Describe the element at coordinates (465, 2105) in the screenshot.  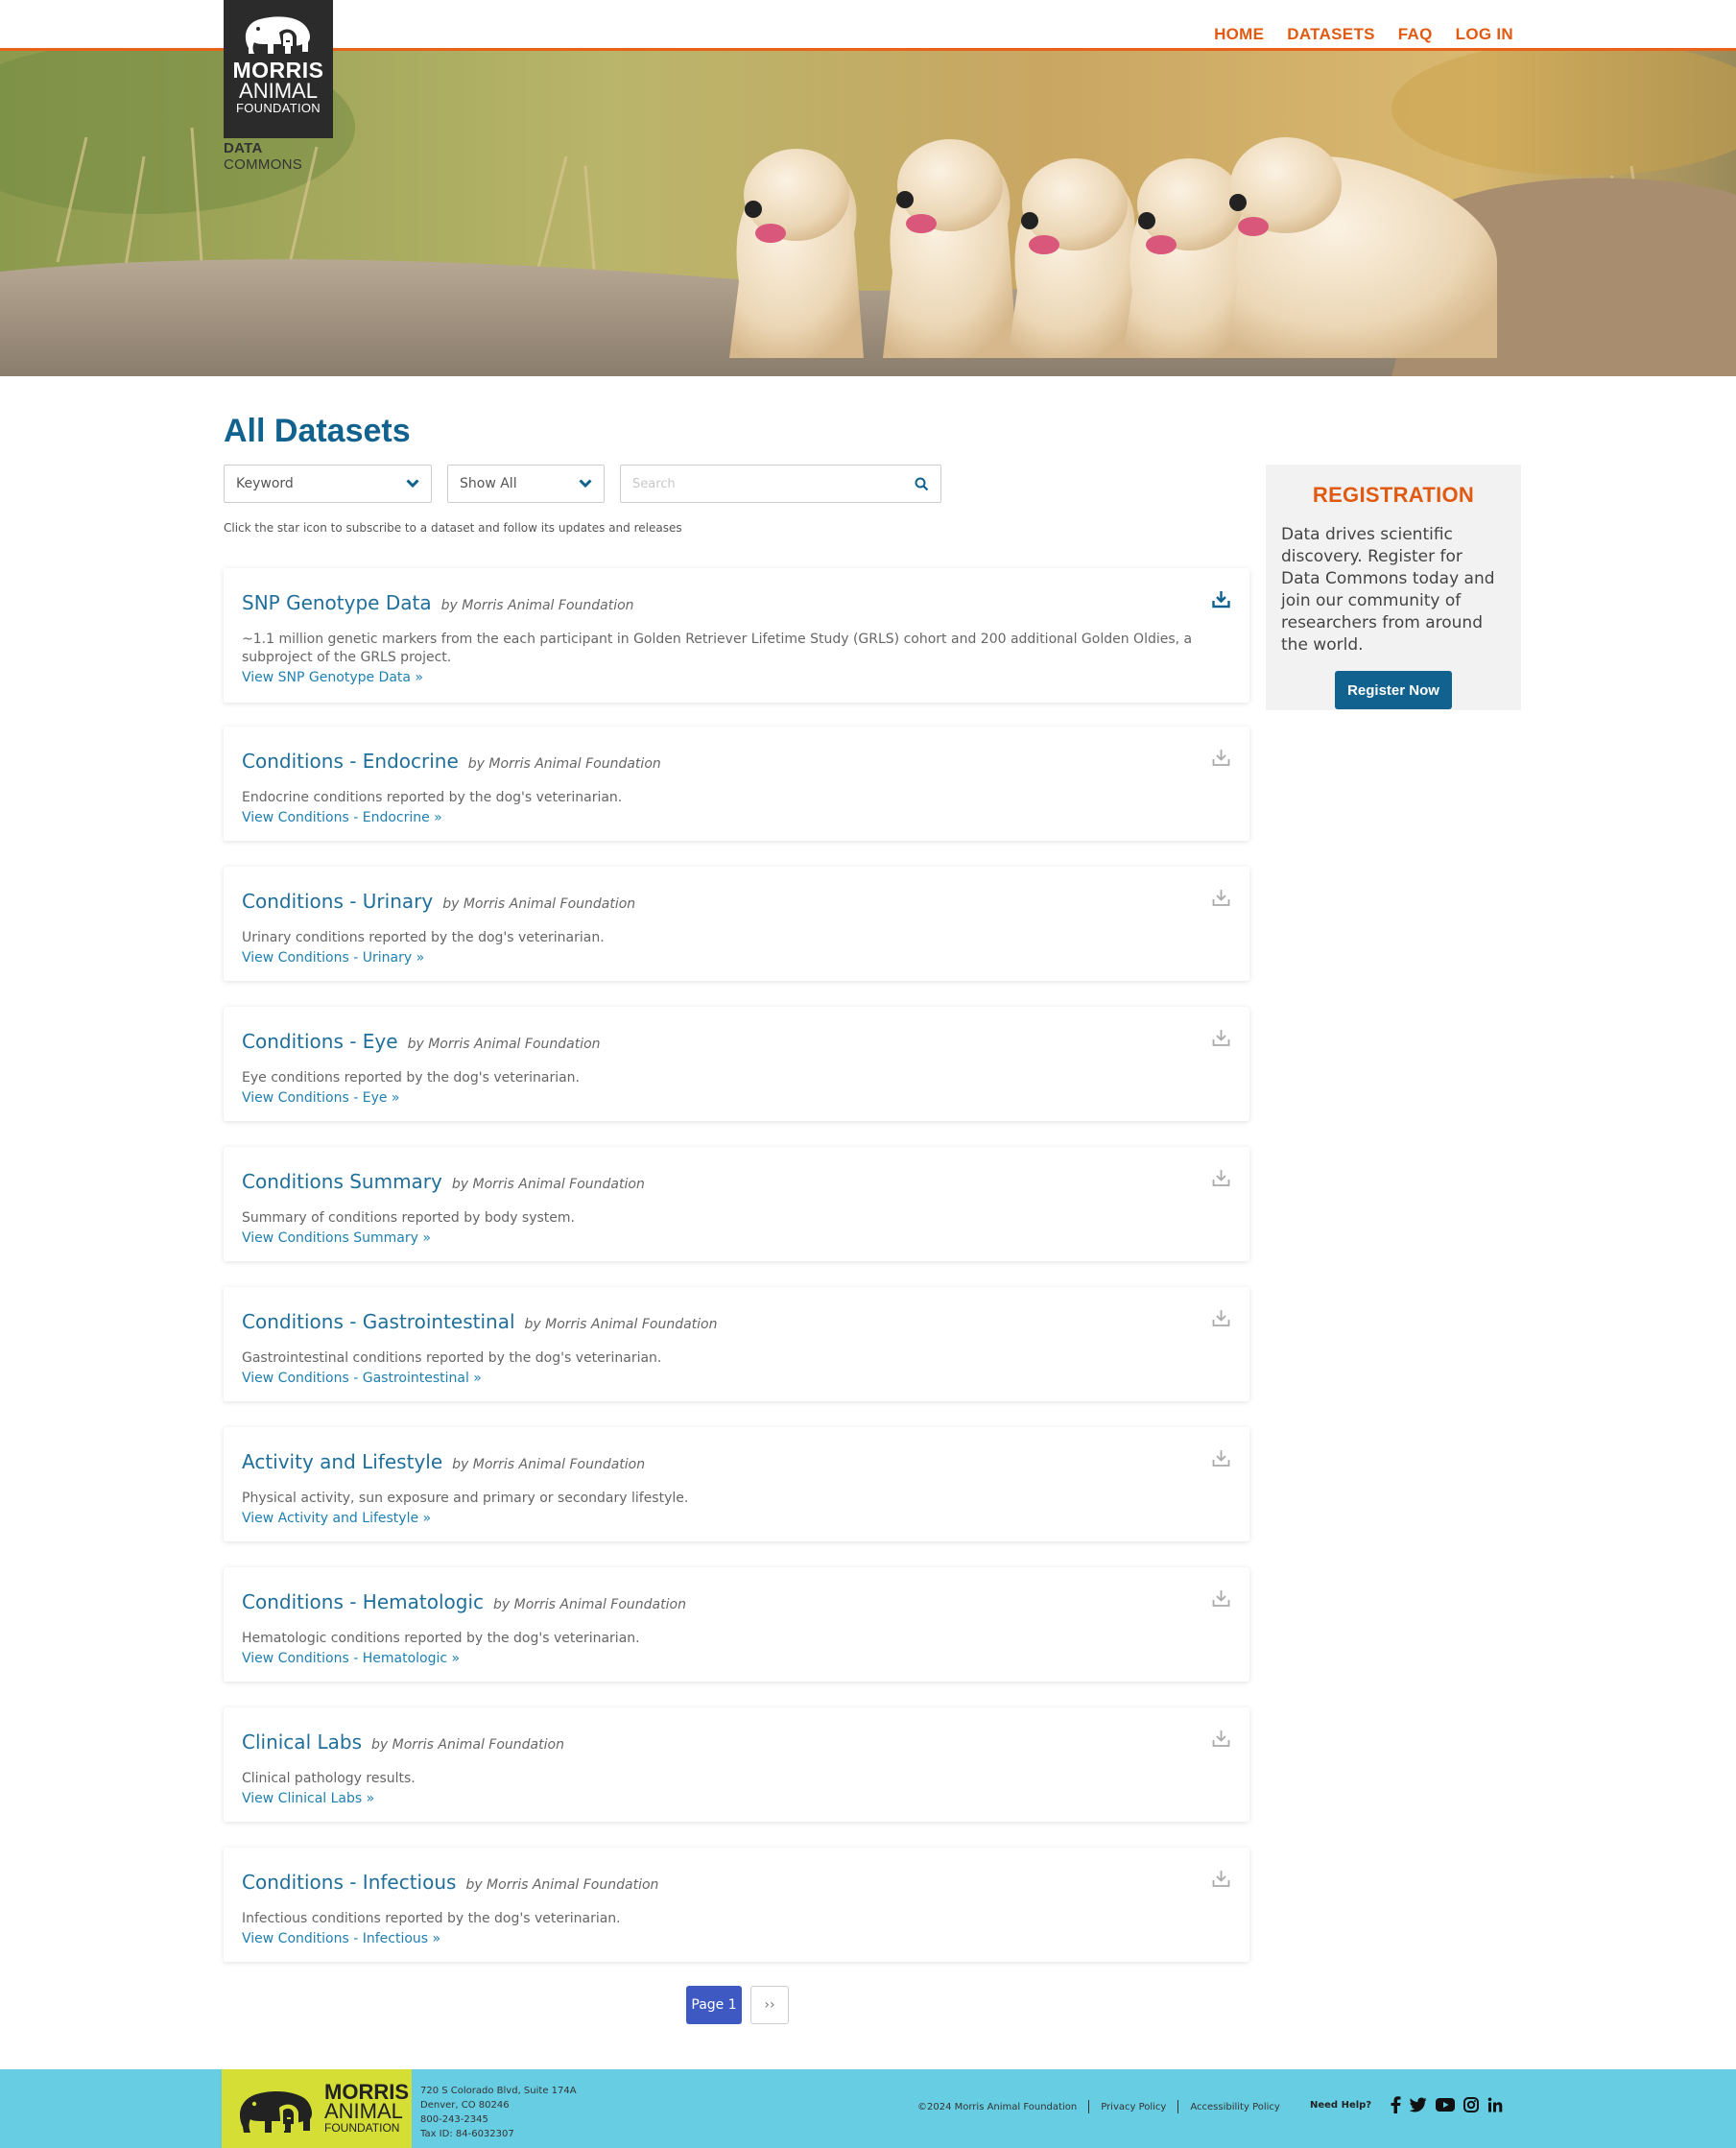
I see `address-line: Denver, CO 80246` at that location.